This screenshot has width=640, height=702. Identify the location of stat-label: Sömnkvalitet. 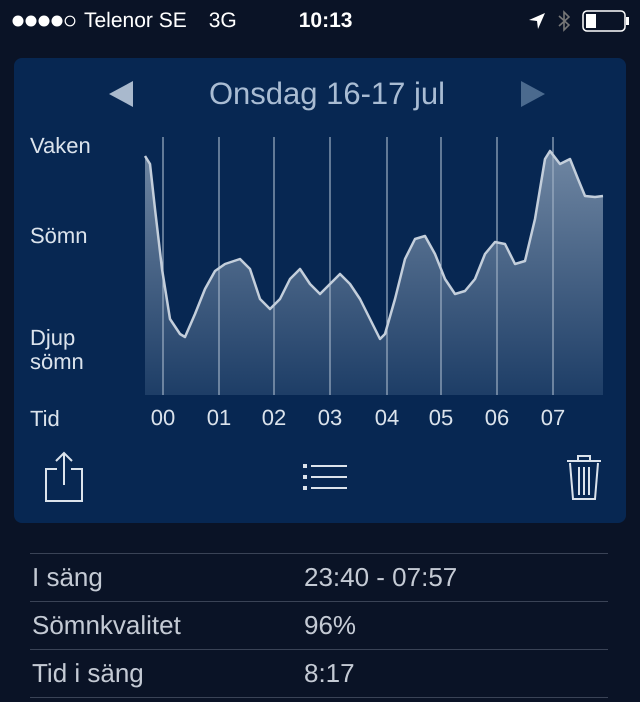
(106, 625).